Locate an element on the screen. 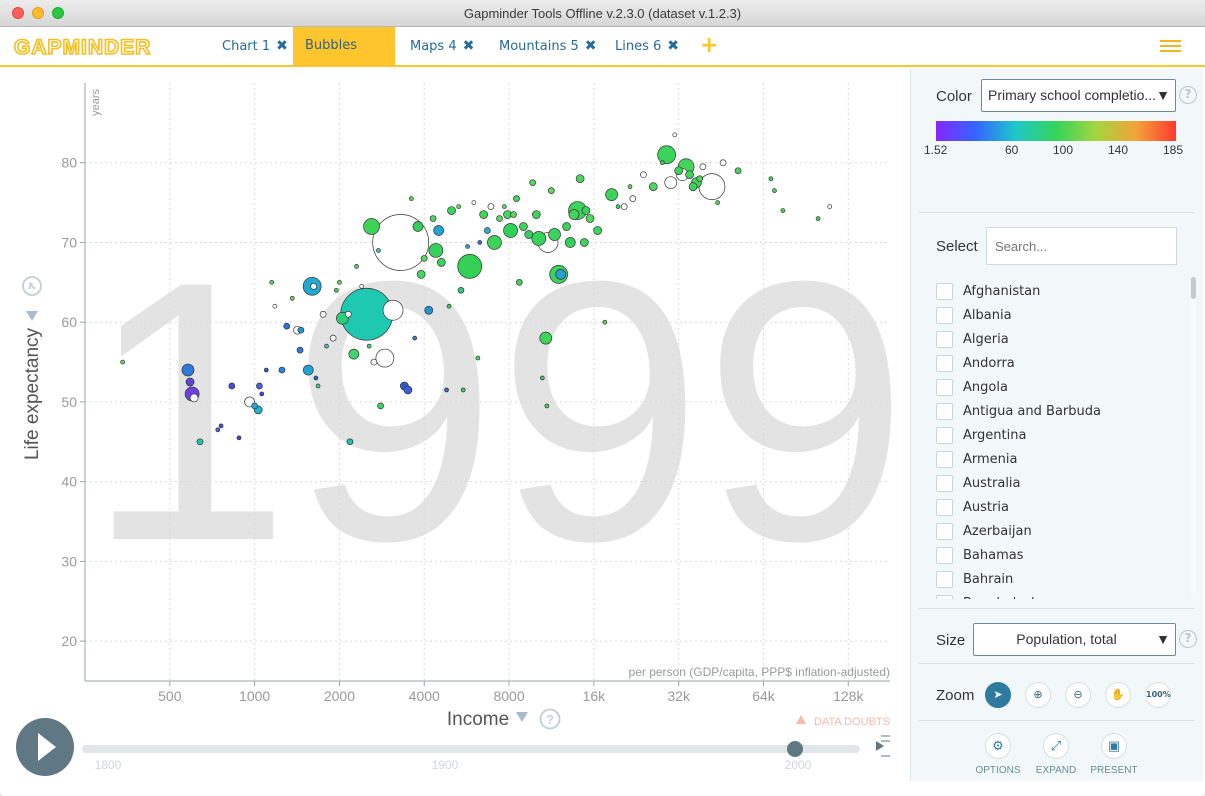 Image resolution: width=1205 pixels, height=796 pixels. cursor-mode-button: ➤ is located at coordinates (998, 695).